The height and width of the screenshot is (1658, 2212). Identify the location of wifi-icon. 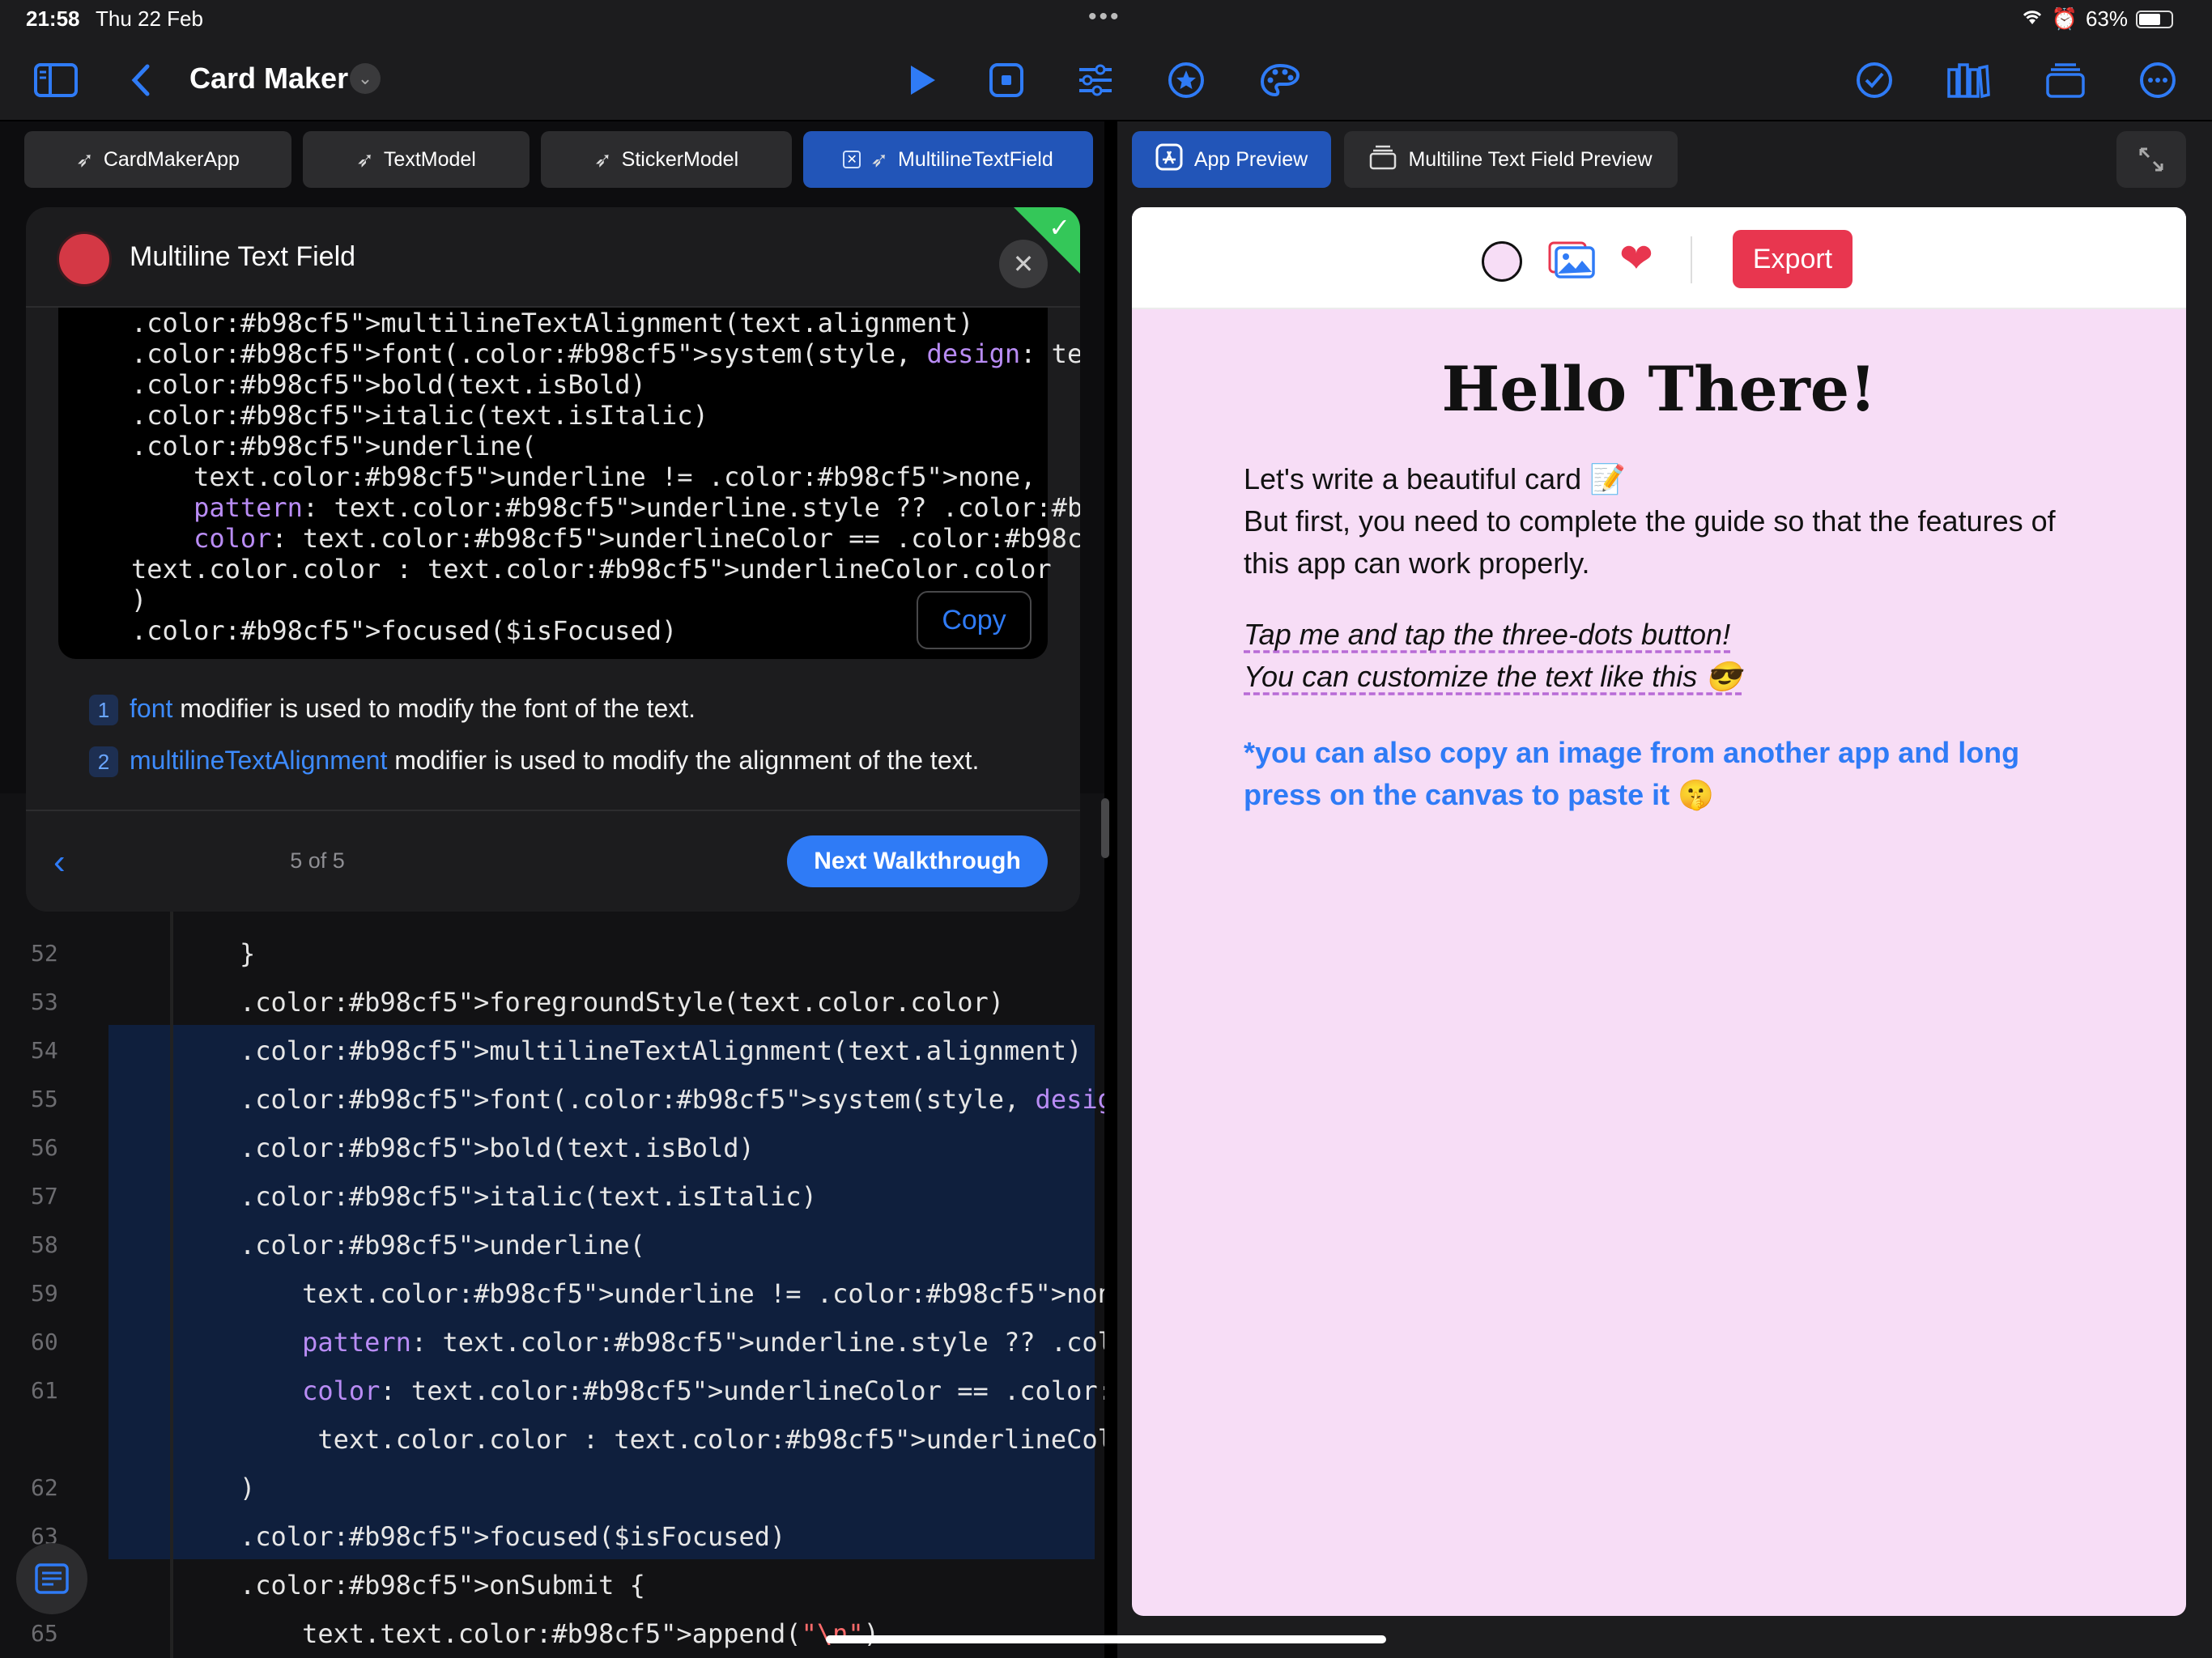
(2032, 19).